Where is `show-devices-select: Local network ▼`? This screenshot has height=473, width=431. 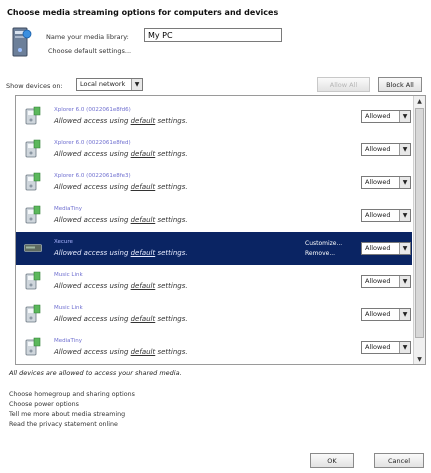 show-devices-select: Local network ▼ is located at coordinates (109, 84).